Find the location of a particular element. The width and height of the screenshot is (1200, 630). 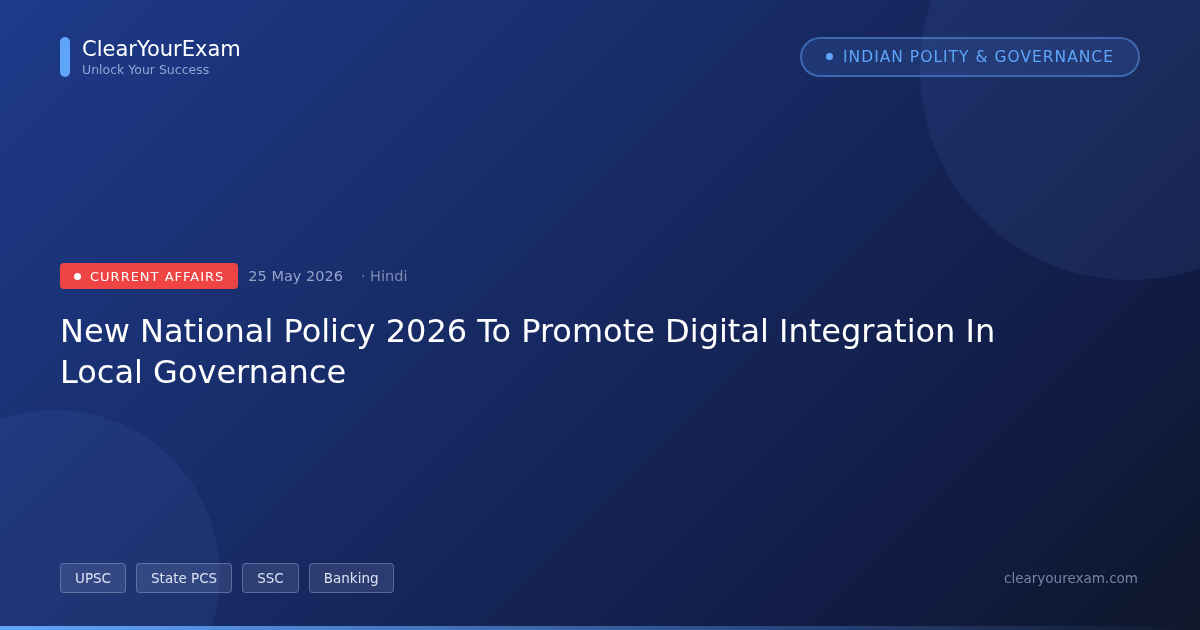

exam-tag: SSC is located at coordinates (270, 578).